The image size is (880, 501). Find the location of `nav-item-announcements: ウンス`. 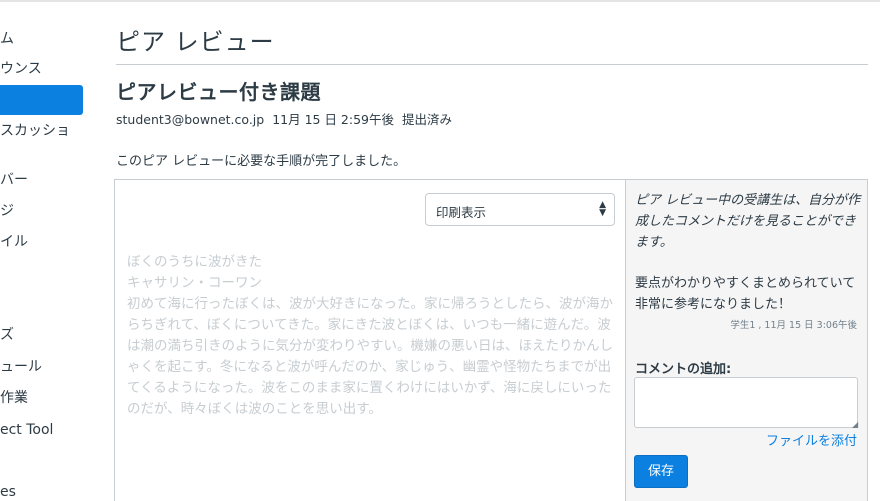

nav-item-announcements: ウンス is located at coordinates (21, 69).